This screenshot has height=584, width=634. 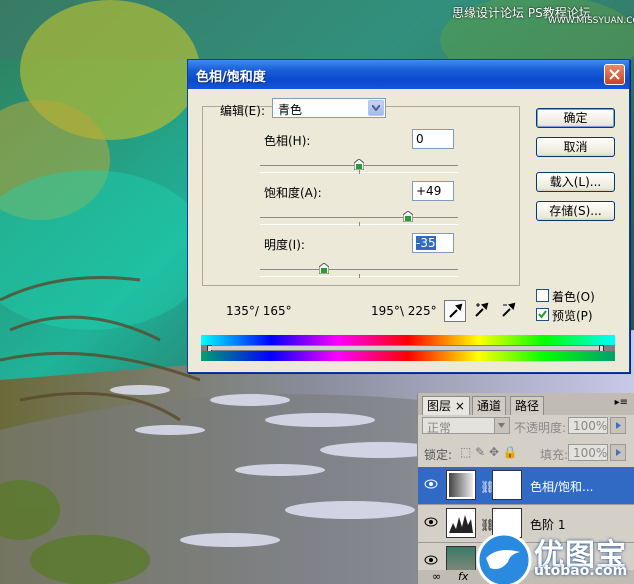 I want to click on checkmark-icon, so click(x=542, y=314).